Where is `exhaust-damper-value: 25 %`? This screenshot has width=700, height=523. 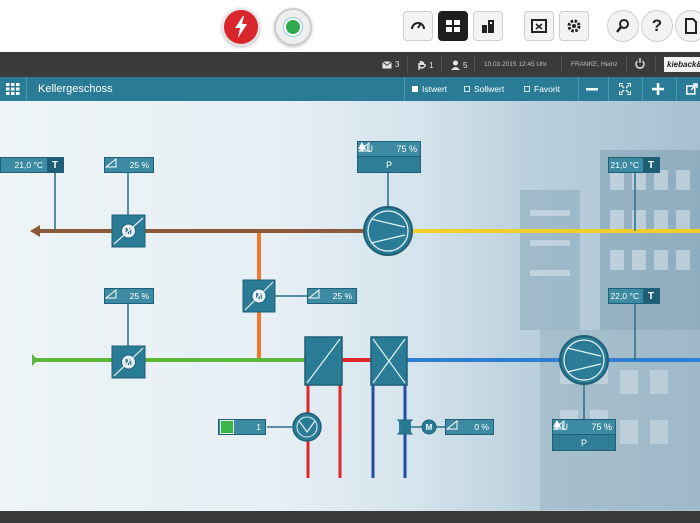
exhaust-damper-value: 25 % is located at coordinates (139, 165).